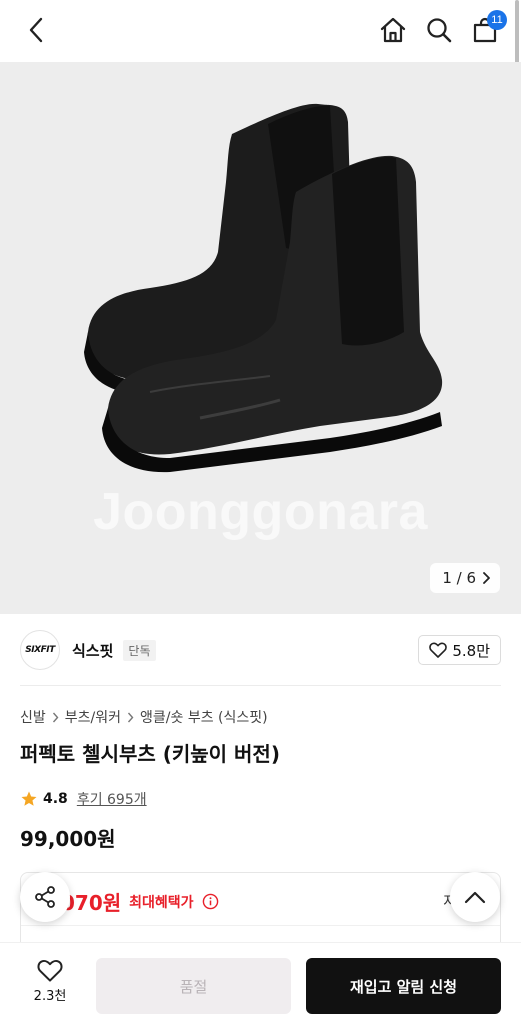  Describe the element at coordinates (92, 650) in the screenshot. I see `brand-name: 식스핏` at that location.